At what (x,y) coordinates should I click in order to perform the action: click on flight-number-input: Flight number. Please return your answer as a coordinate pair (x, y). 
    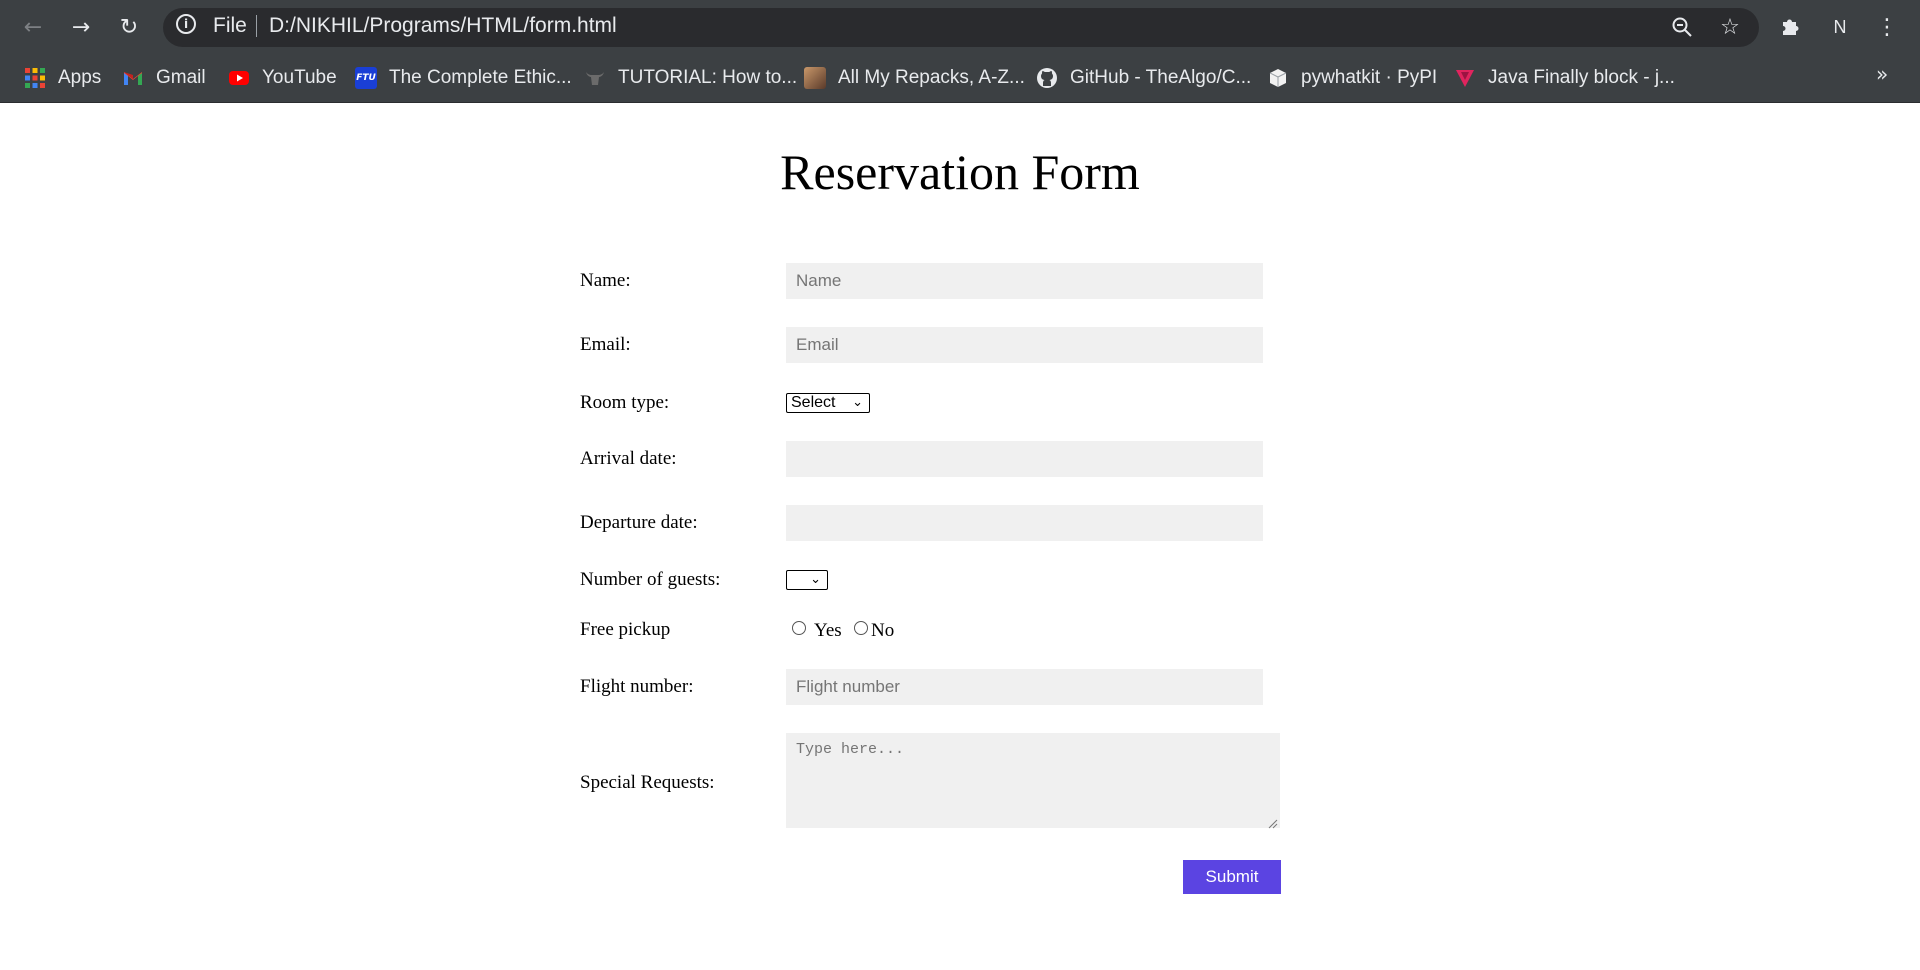
    Looking at the image, I should click on (1024, 687).